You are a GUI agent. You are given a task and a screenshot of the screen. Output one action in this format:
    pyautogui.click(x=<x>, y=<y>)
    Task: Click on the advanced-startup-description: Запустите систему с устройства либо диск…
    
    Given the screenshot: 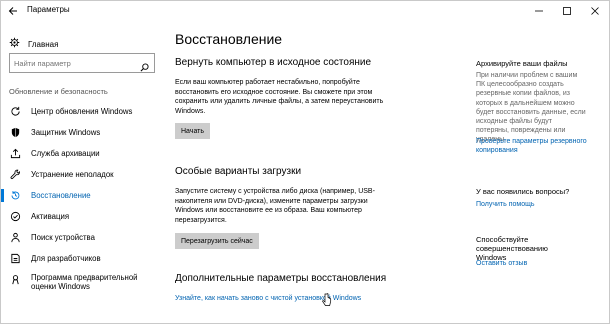 What is the action you would take?
    pyautogui.click(x=275, y=206)
    